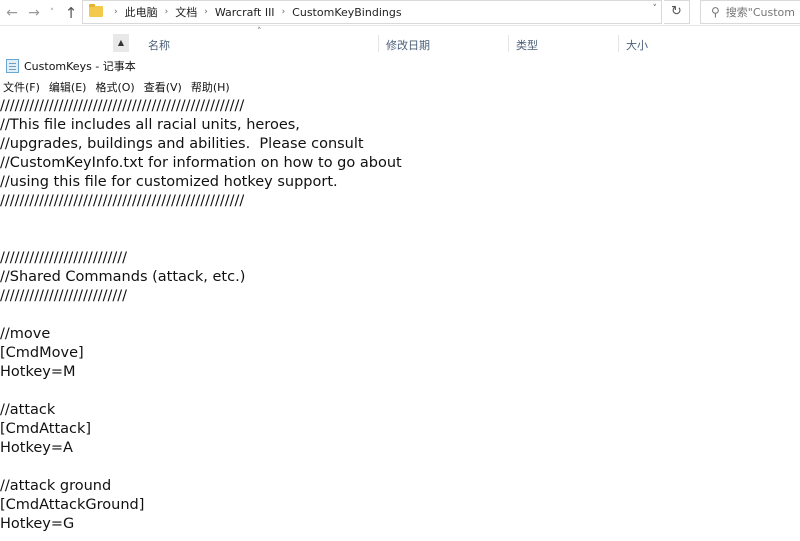 The height and width of the screenshot is (541, 800). I want to click on scroll-up-arrow-icon: ▲, so click(121, 43).